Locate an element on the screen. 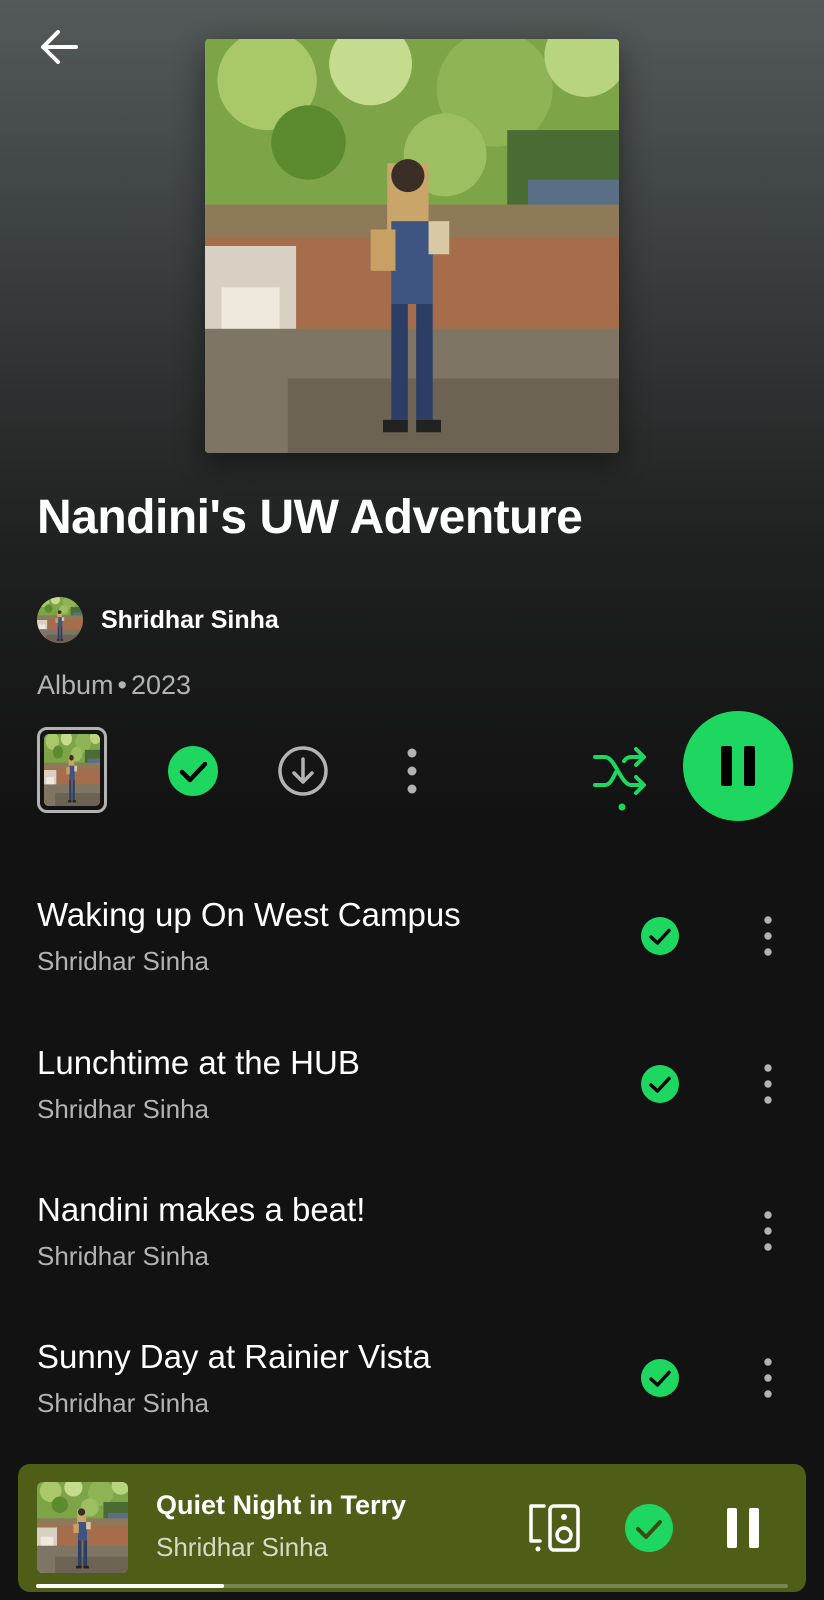 This screenshot has width=824, height=1600. album-meta: Album • 2023 is located at coordinates (114, 685).